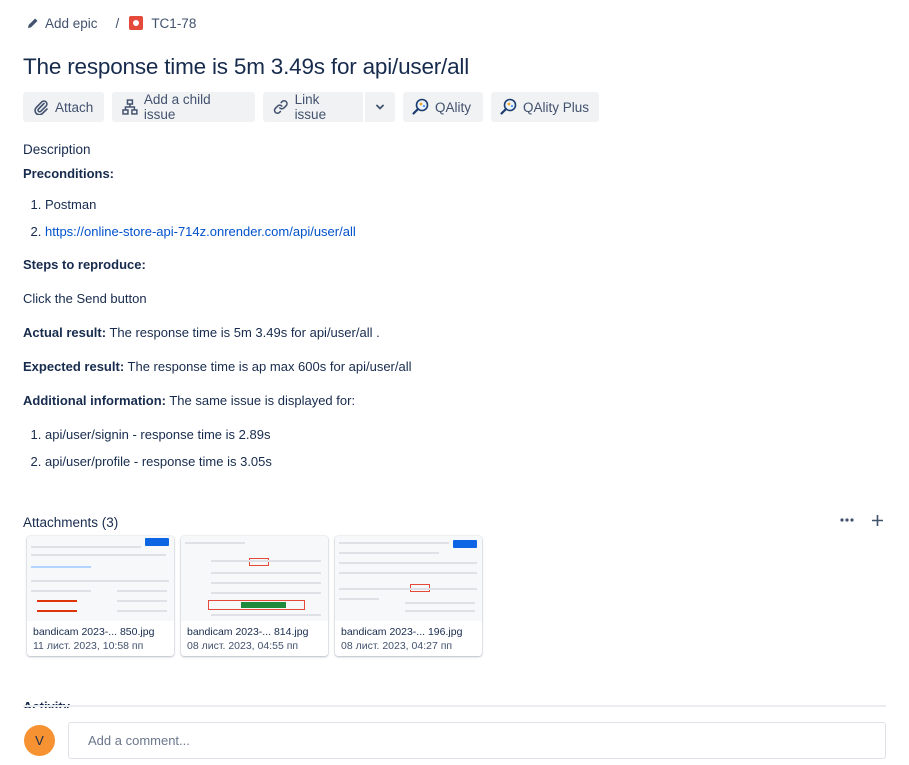  What do you see at coordinates (402, 632) in the screenshot?
I see `attachment-filename: bandicam 2023-... 196.jpg` at bounding box center [402, 632].